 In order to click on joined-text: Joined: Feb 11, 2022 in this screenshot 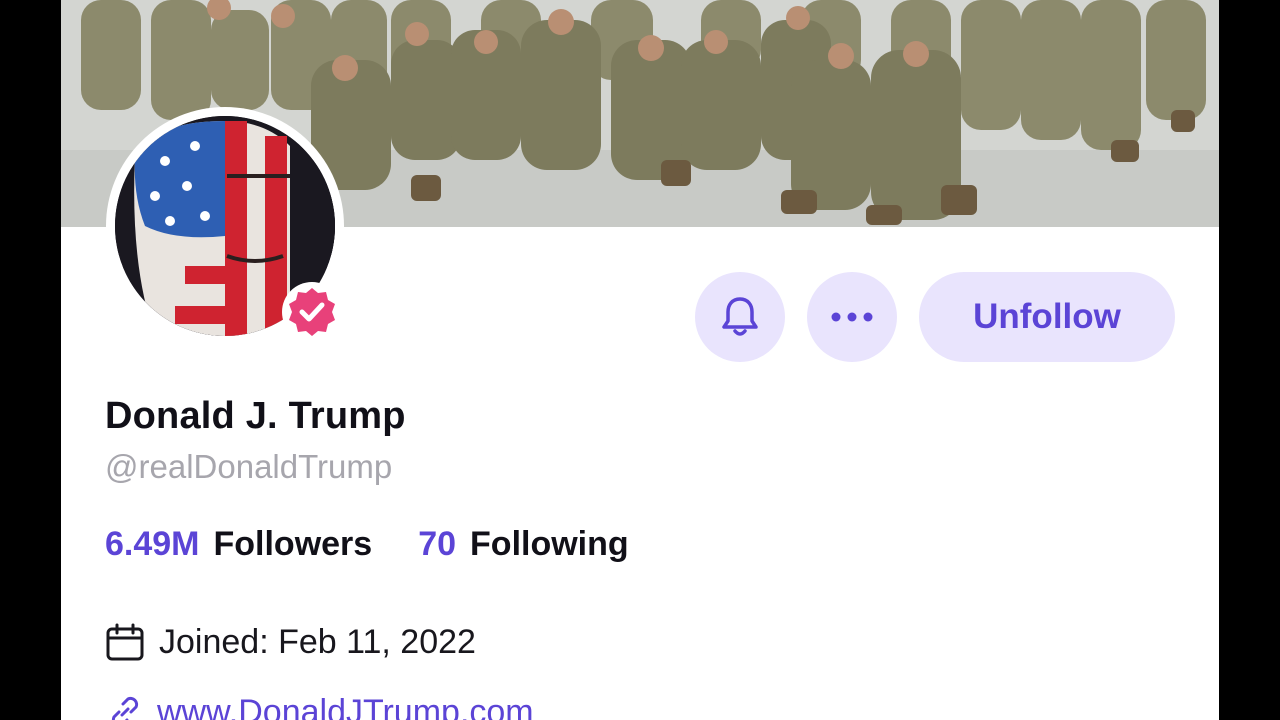, I will do `click(317, 641)`.